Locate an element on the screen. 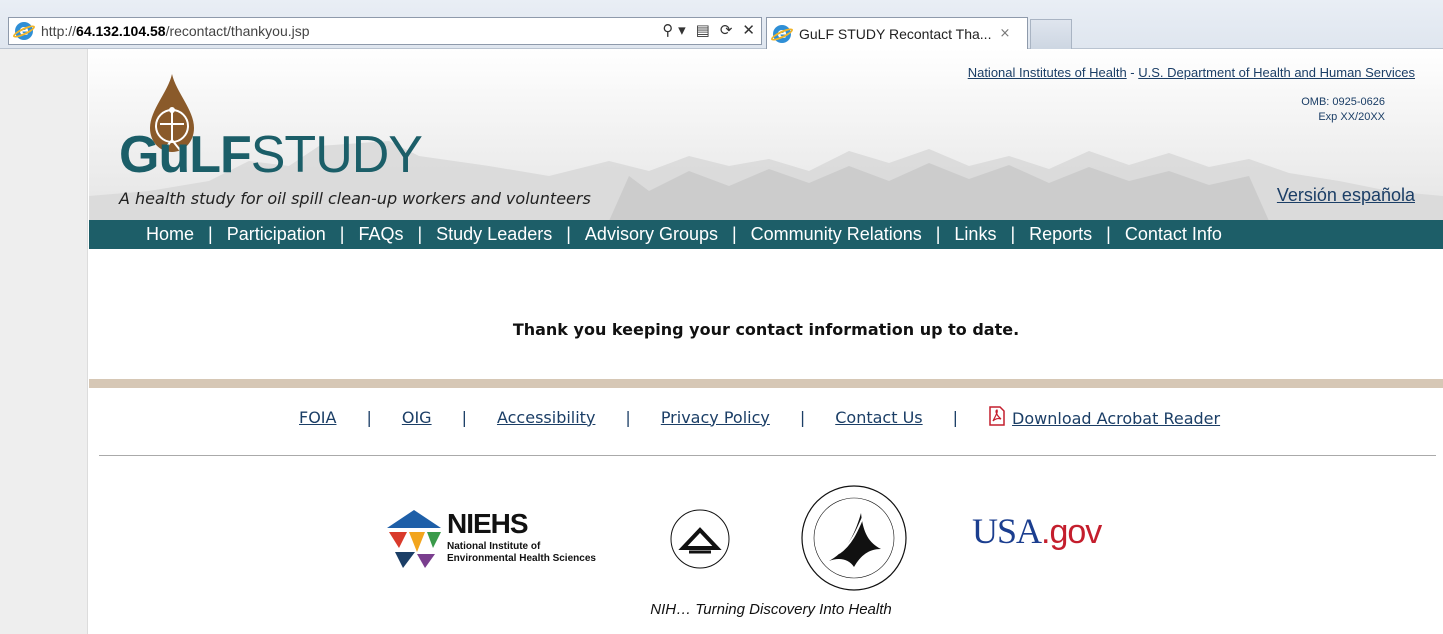  footer-contact-us-link: Contact Us is located at coordinates (878, 417).